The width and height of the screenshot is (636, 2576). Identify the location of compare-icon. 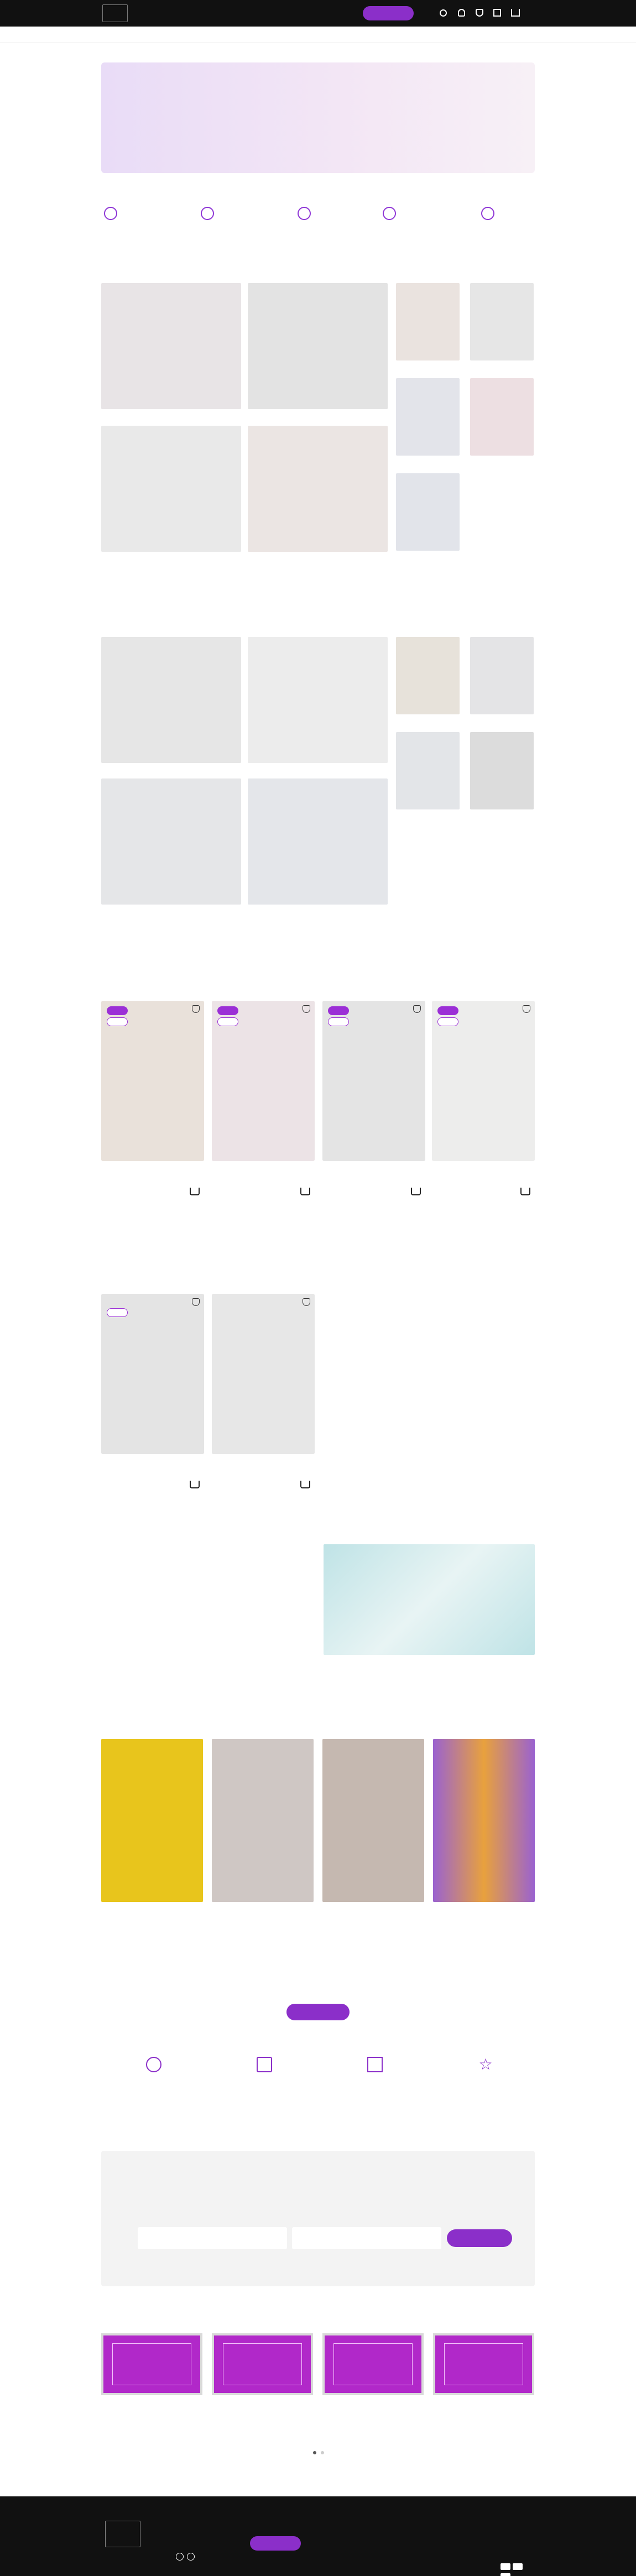
(497, 13).